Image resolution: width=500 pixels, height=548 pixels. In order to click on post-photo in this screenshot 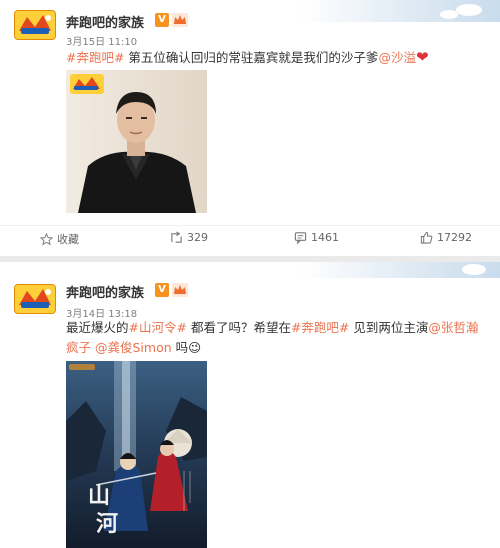, I will do `click(136, 141)`.